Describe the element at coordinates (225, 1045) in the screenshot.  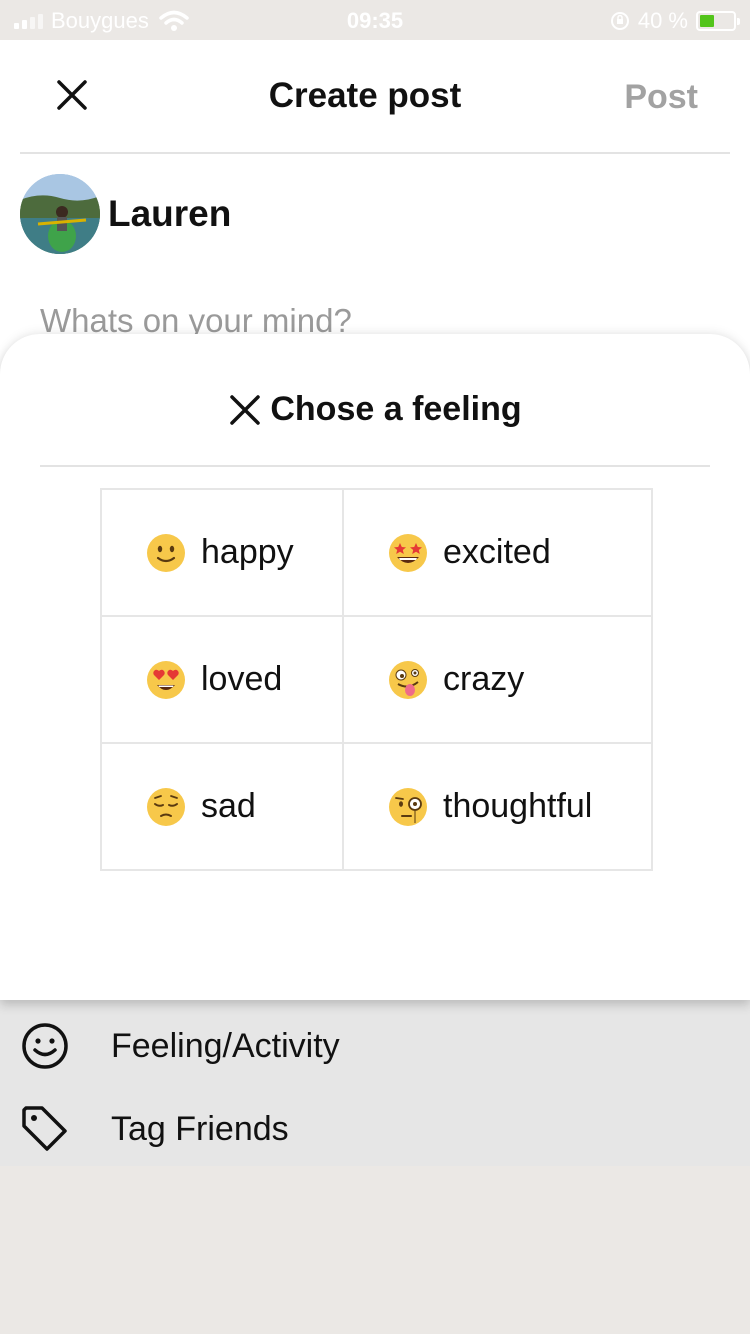
I see `option-label: Feeling/Activity` at that location.